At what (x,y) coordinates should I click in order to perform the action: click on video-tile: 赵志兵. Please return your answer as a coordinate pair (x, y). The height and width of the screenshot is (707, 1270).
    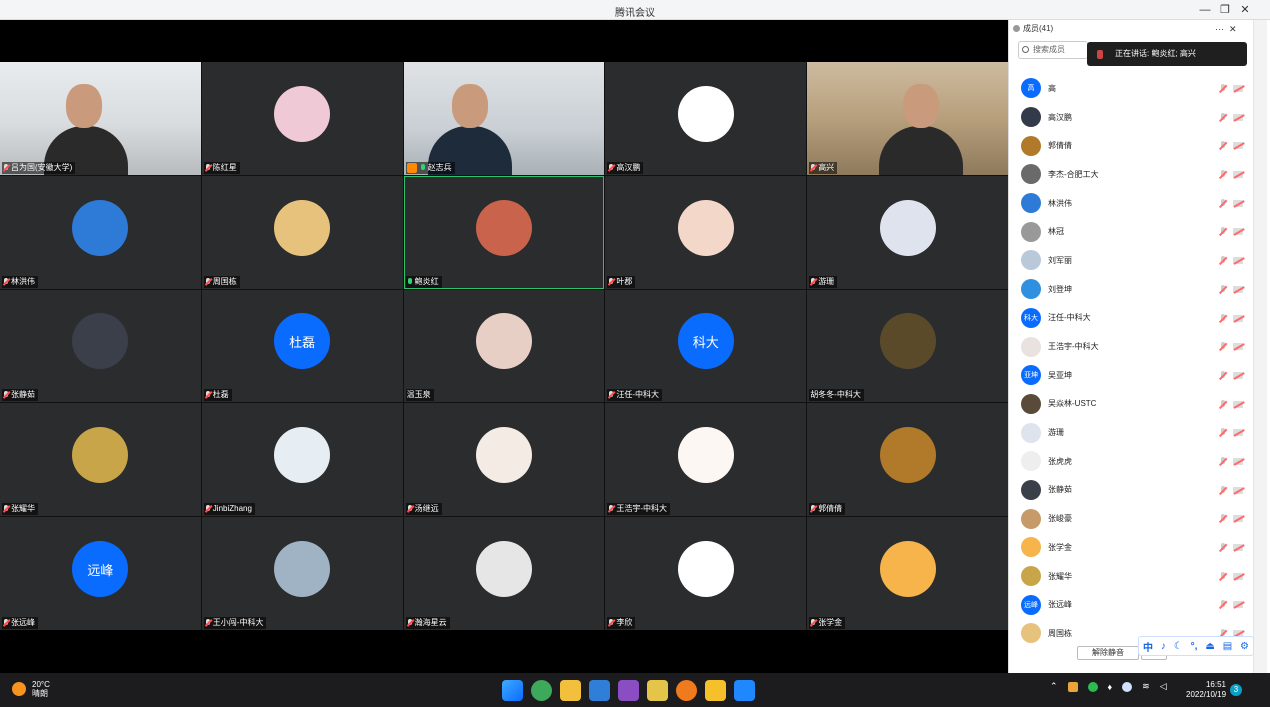
    Looking at the image, I should click on (504, 118).